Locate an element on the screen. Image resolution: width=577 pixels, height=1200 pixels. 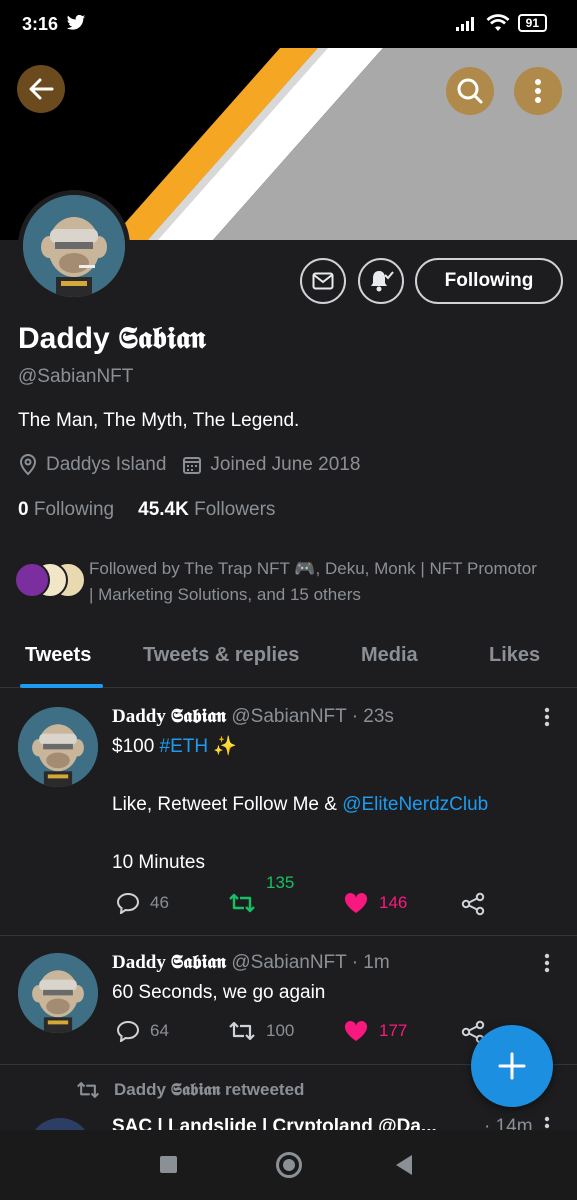
reply-button: 46 is located at coordinates (142, 903).